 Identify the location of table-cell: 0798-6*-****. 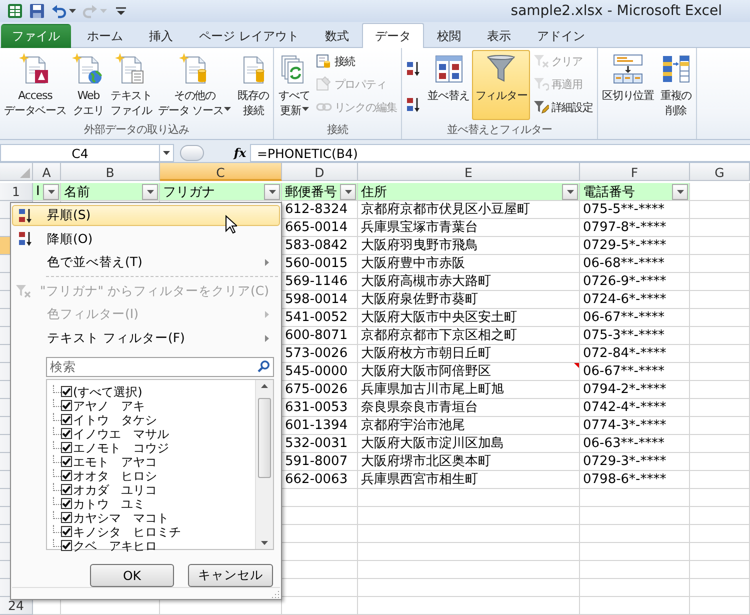
(624, 479).